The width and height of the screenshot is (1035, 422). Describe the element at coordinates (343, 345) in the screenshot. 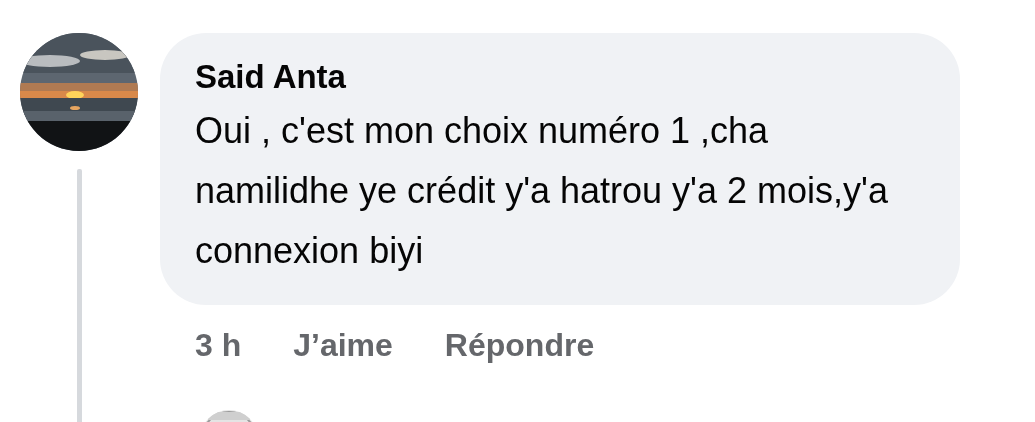

I see `action-link: J’aime` at that location.